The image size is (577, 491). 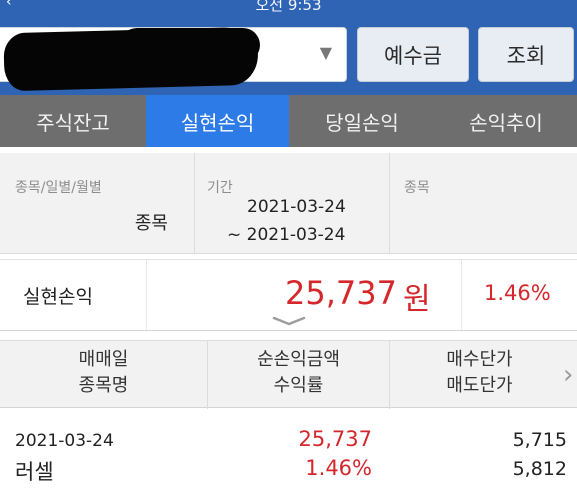 I want to click on view-type-filter: 종목/일별/월별 종목, so click(x=97, y=203).